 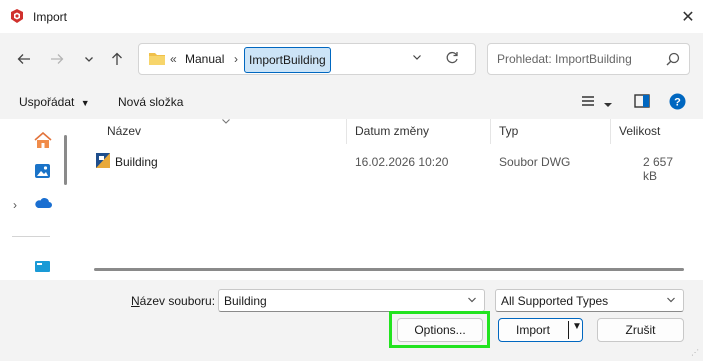 I want to click on folder-icon, so click(x=157, y=60).